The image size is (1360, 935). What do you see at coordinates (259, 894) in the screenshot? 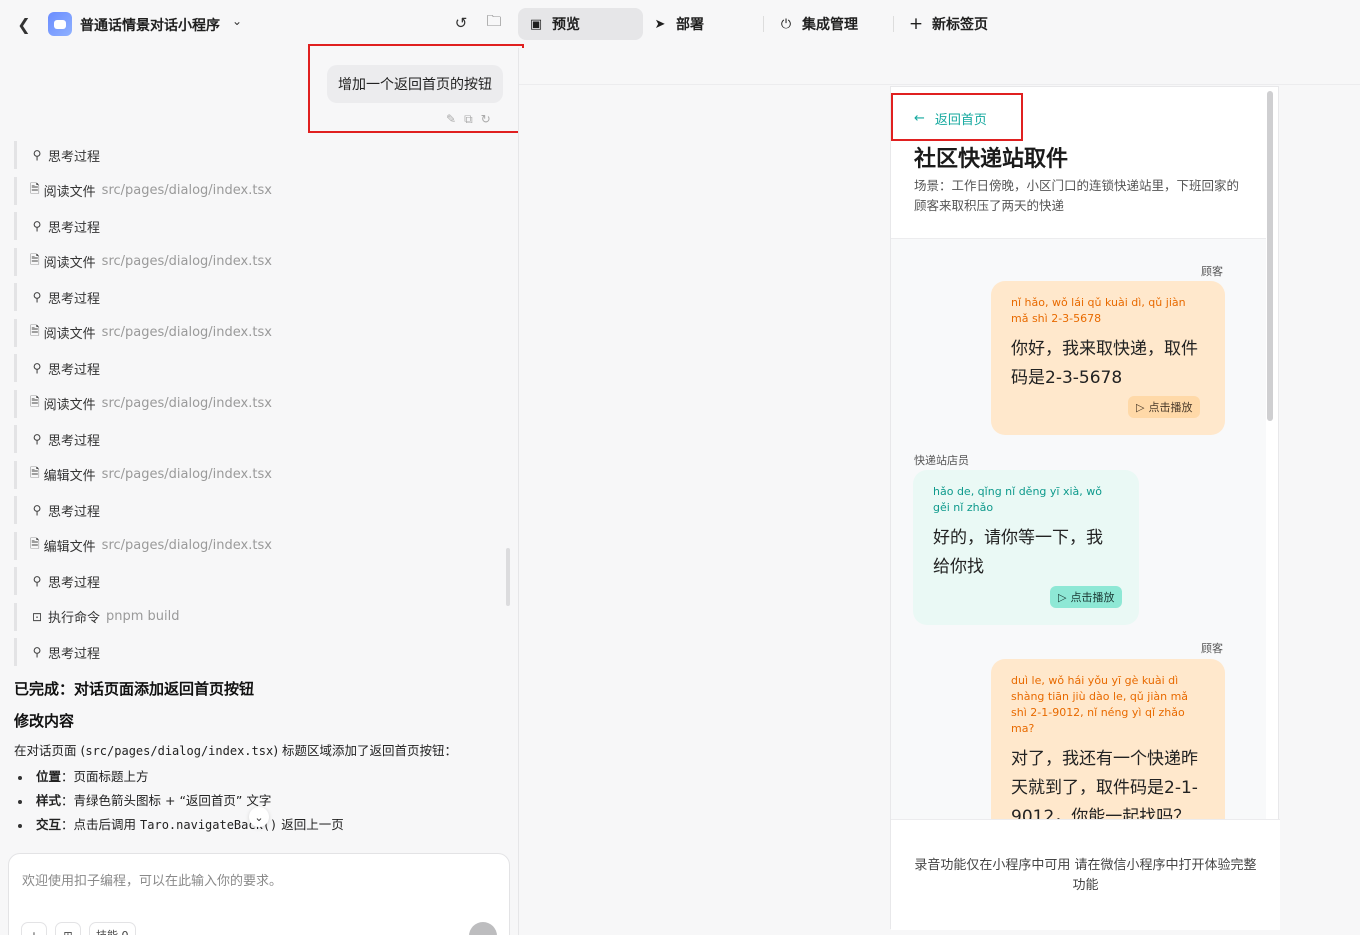
I see `prompt-input-box: 欢迎使用扣子编程，可以在此输入你的要求。 + ⊞ 技能 0` at bounding box center [259, 894].